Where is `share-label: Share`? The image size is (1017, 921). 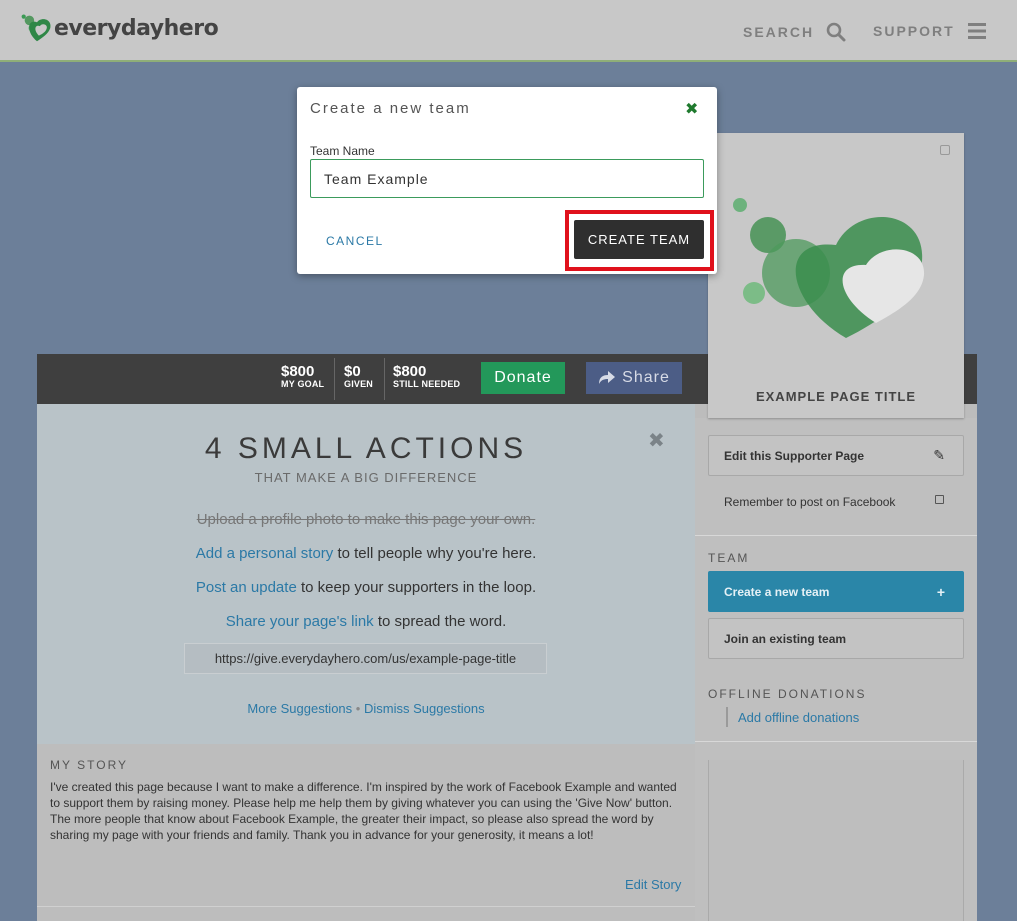 share-label: Share is located at coordinates (646, 377).